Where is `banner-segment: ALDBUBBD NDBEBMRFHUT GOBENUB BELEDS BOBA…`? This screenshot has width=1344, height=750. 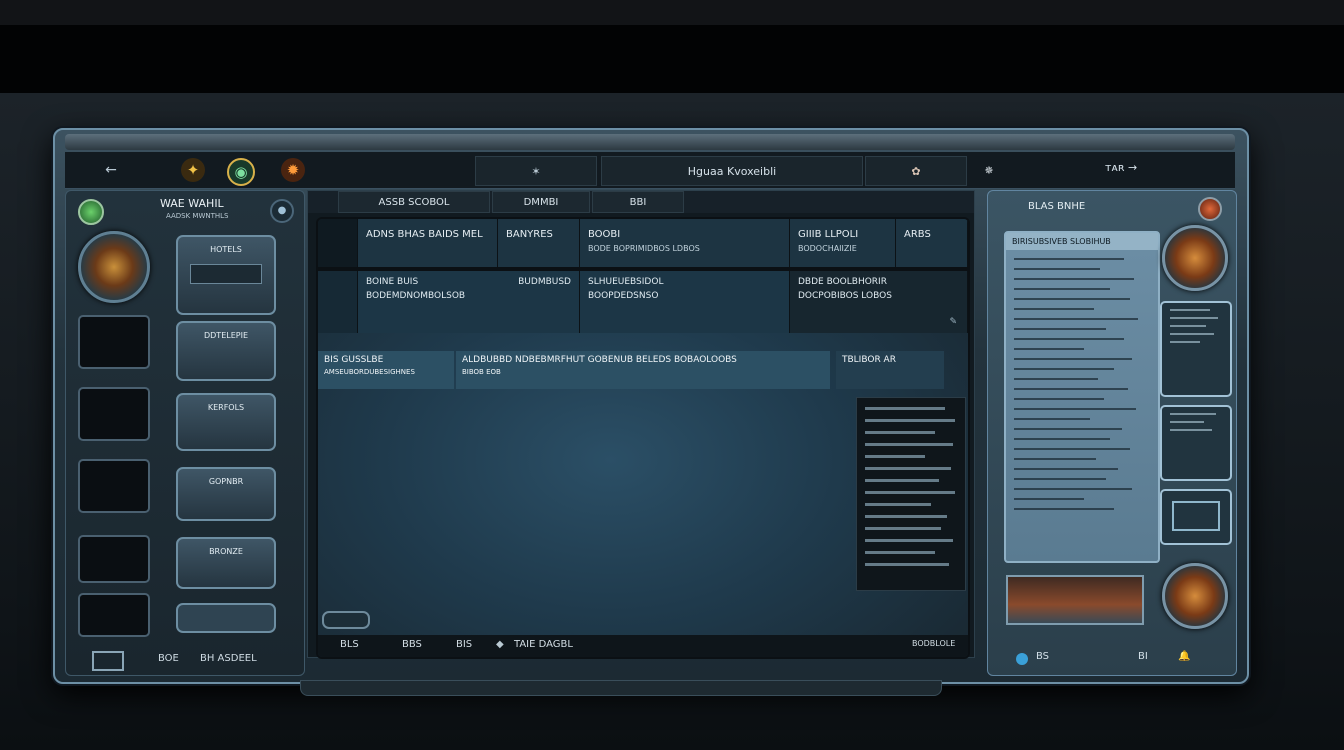
banner-segment: ALDBUBBD NDBEBMRFHUT GOBENUB BELEDS BOBA… is located at coordinates (643, 370).